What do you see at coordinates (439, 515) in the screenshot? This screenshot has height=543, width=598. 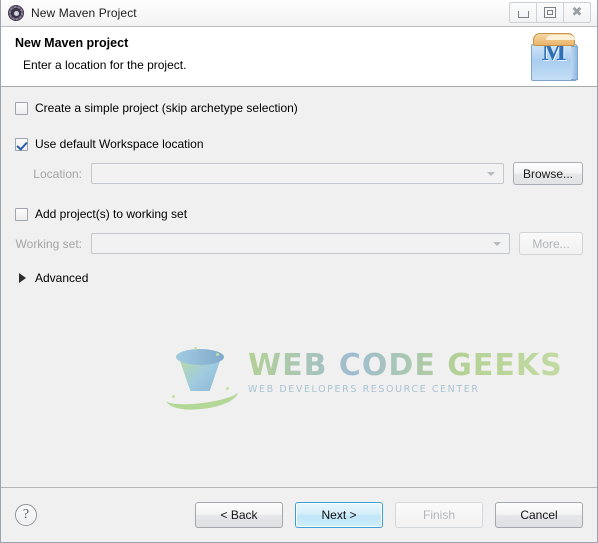 I see `finish-button: Finish` at bounding box center [439, 515].